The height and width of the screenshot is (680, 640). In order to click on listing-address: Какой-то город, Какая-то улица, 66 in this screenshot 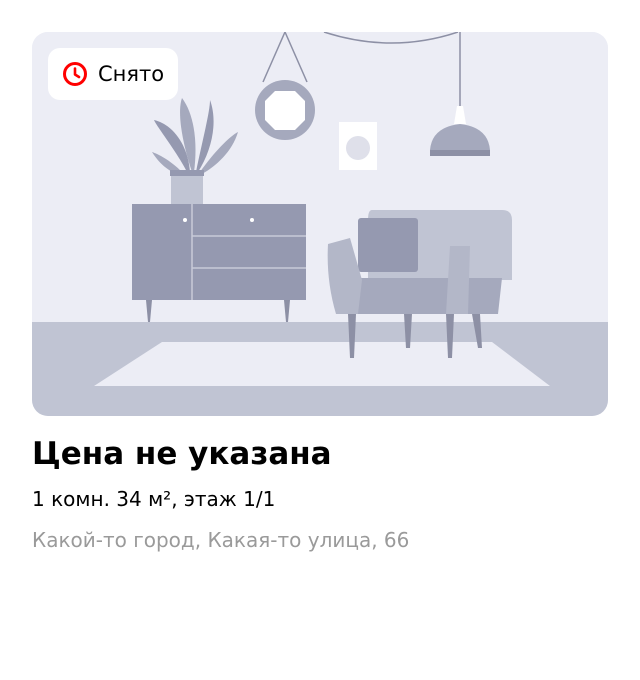, I will do `click(221, 540)`.